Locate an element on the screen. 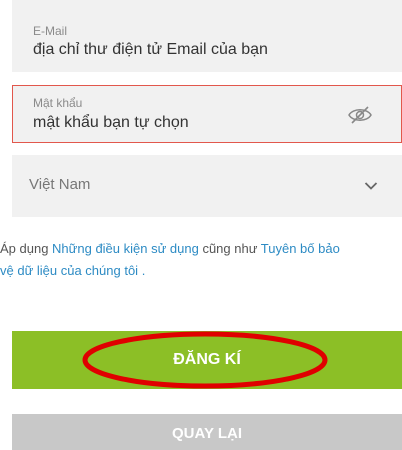 Image resolution: width=402 pixels, height=450 pixels. privacy-statement-link-continued: vệ dữ liệu của chúng tôi is located at coordinates (69, 270).